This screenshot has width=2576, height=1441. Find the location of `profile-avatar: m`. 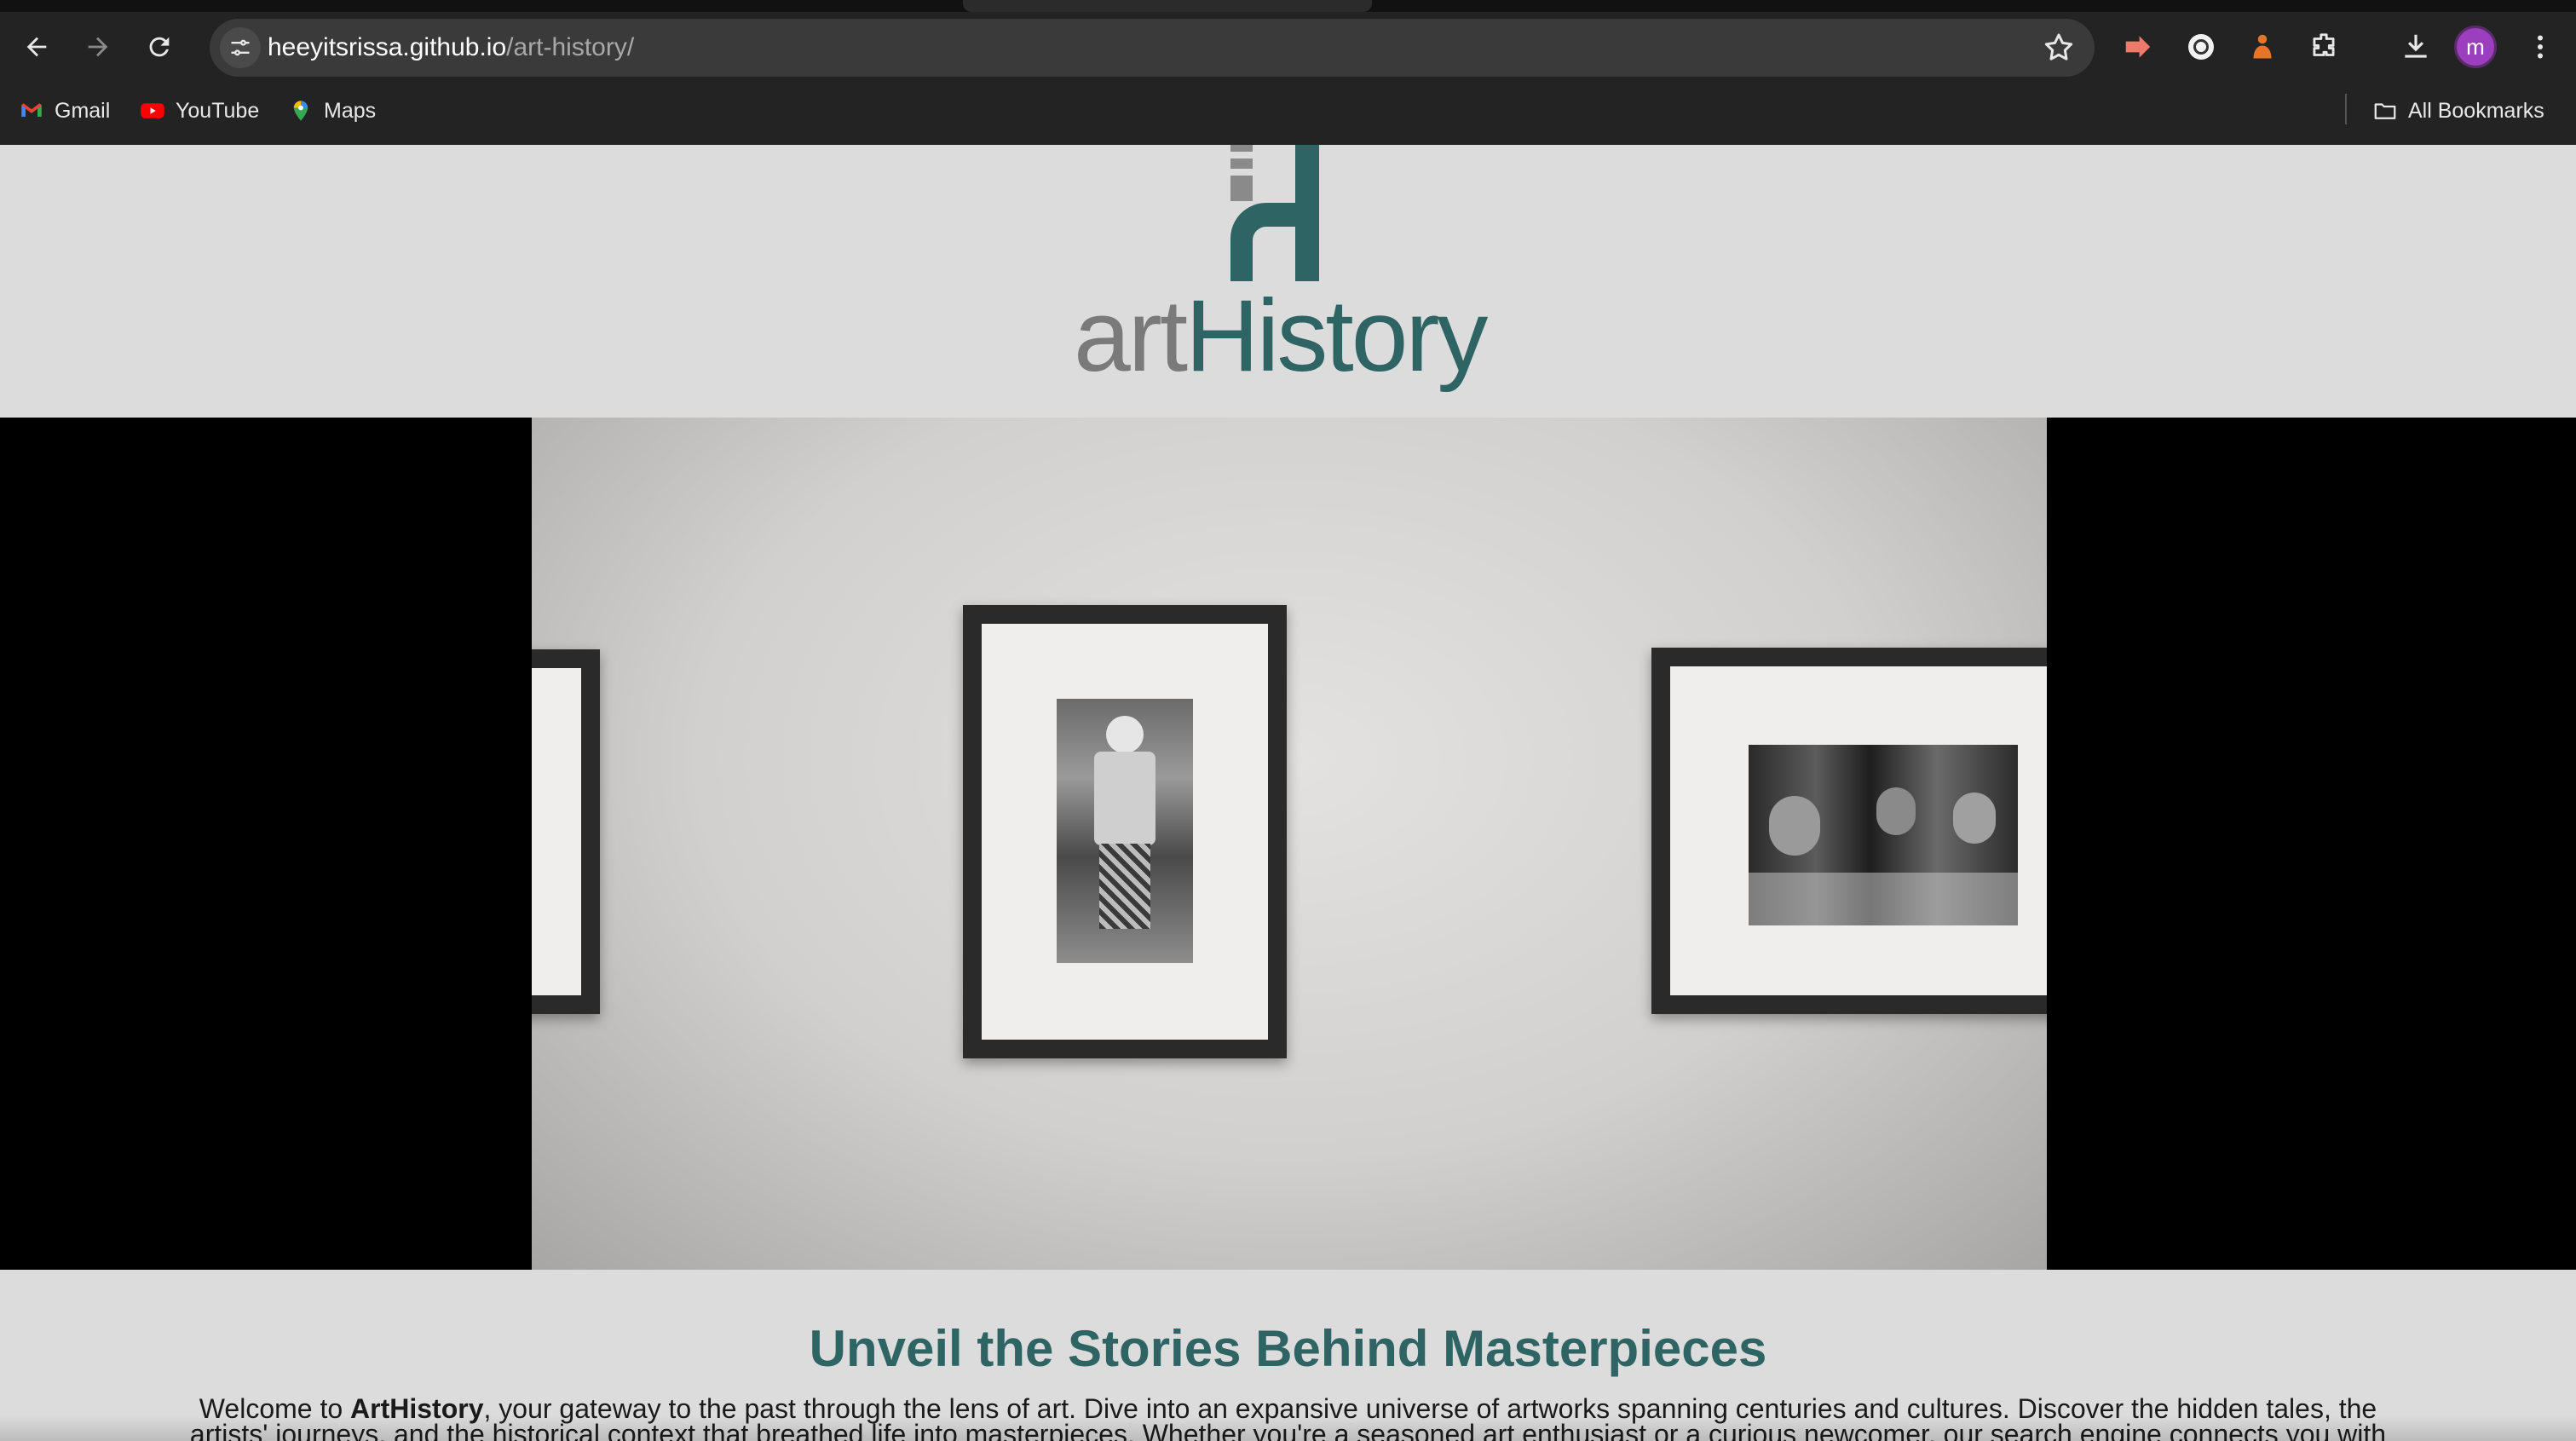

profile-avatar: m is located at coordinates (2475, 47).